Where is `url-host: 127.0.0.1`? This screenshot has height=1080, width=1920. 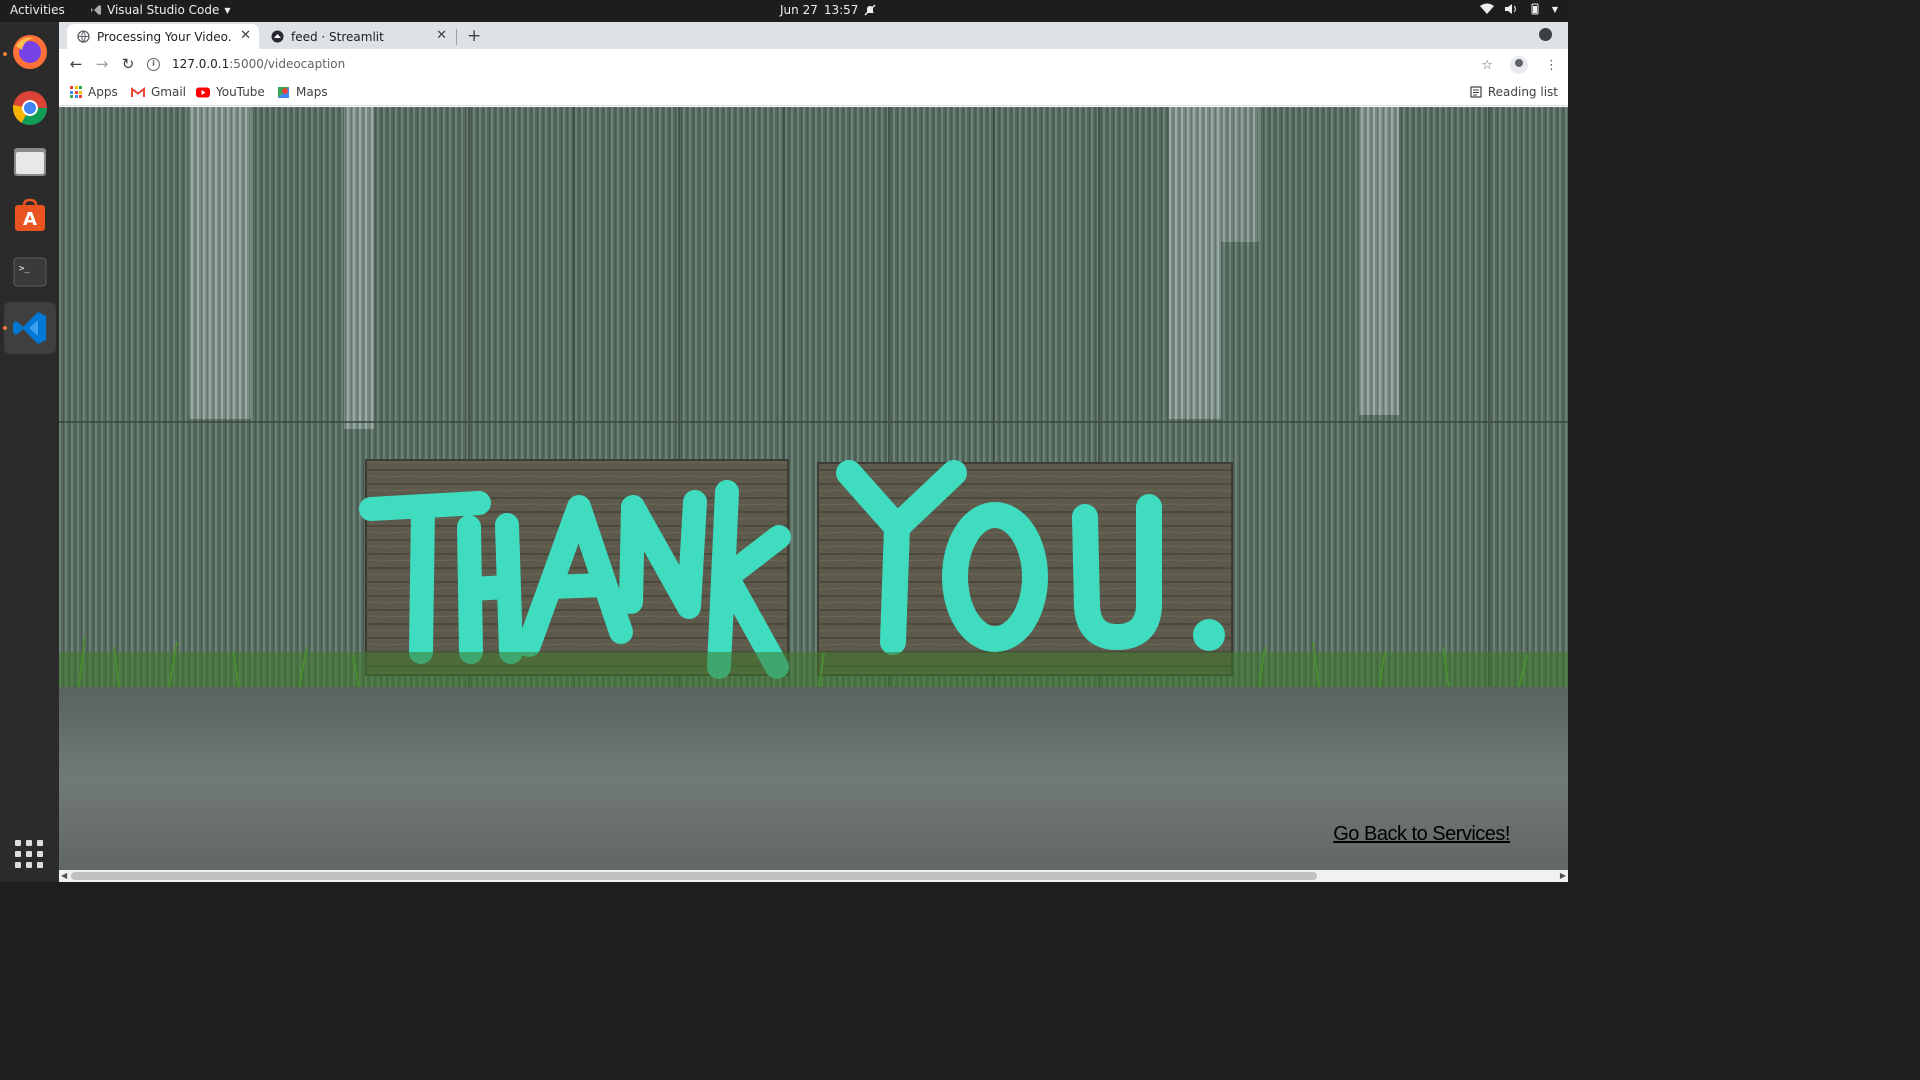
url-host: 127.0.0.1 is located at coordinates (201, 64).